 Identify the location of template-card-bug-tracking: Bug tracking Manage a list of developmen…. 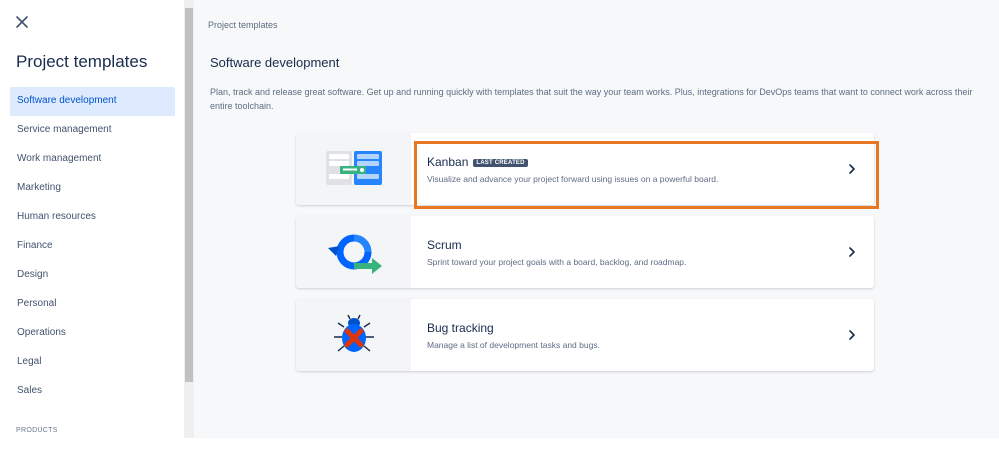
(585, 335).